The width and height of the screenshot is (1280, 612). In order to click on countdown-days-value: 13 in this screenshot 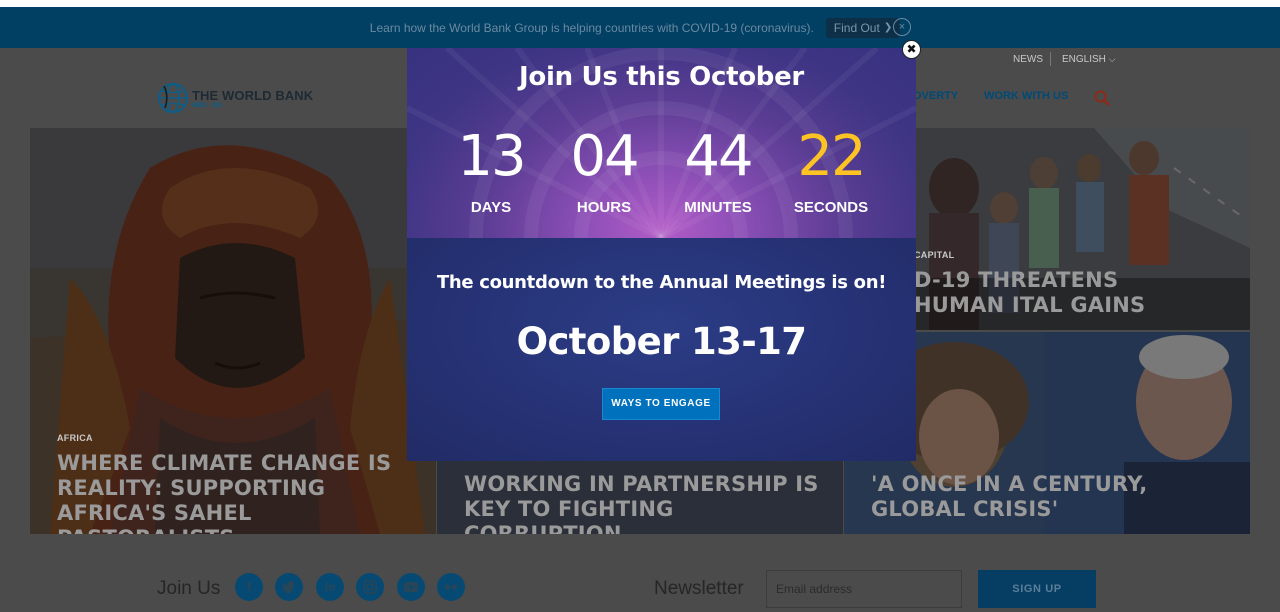, I will do `click(491, 156)`.